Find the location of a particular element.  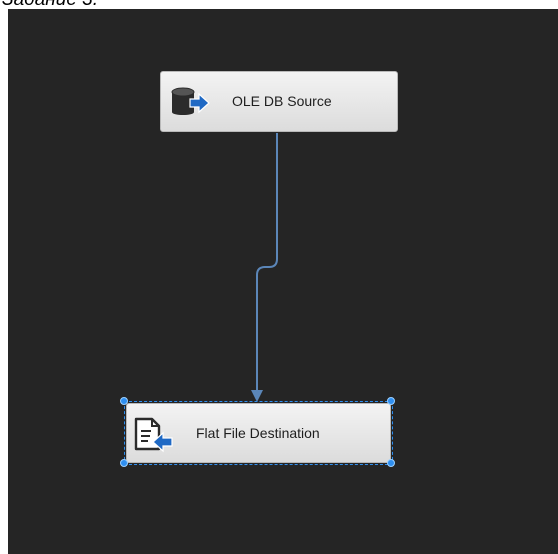

task-caption: Задание 3. is located at coordinates (50, 4).